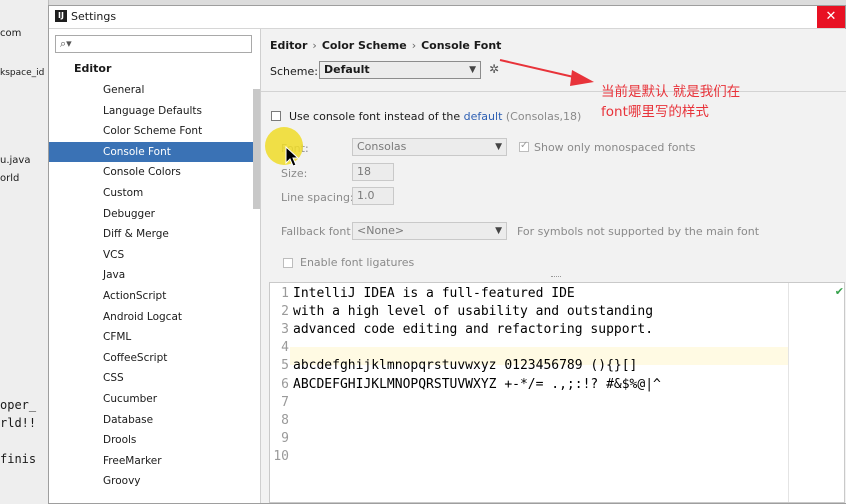 Image resolution: width=846 pixels, height=504 pixels. I want to click on annotation-arrow, so click(546, 72).